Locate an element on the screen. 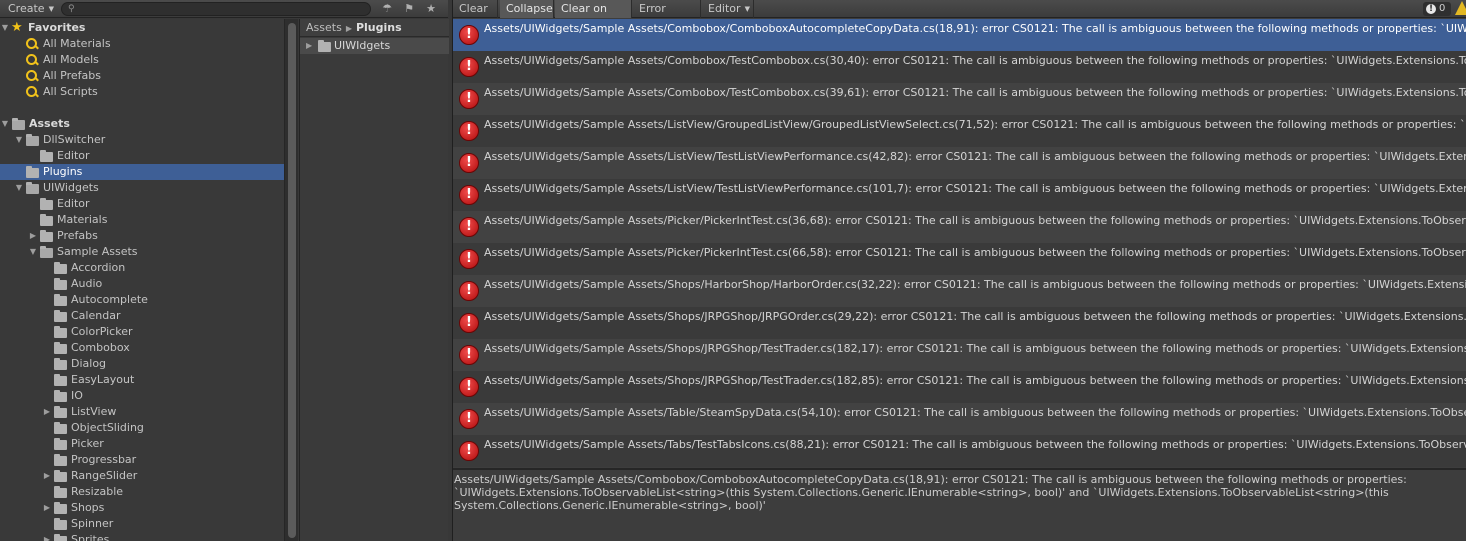 The width and height of the screenshot is (1466, 541). tree-item: All Materials is located at coordinates (142, 44).